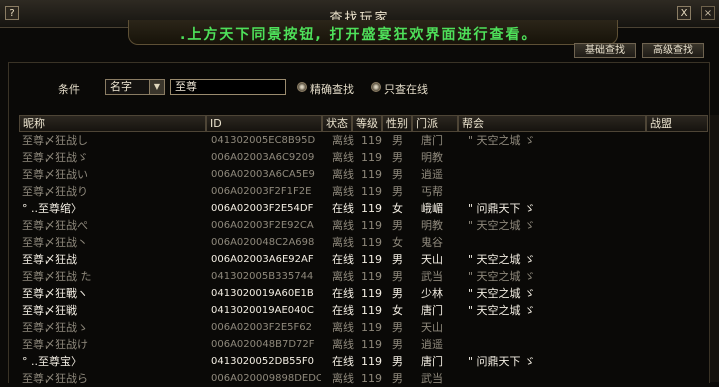 This screenshot has width=719, height=387. I want to click on chevron-down-icon: ▼, so click(156, 87).